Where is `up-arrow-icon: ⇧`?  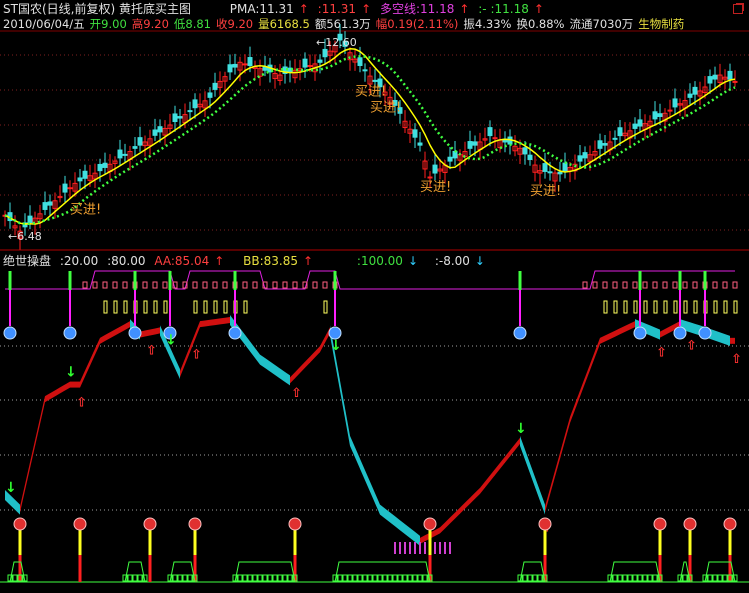 up-arrow-icon: ⇧ is located at coordinates (196, 355).